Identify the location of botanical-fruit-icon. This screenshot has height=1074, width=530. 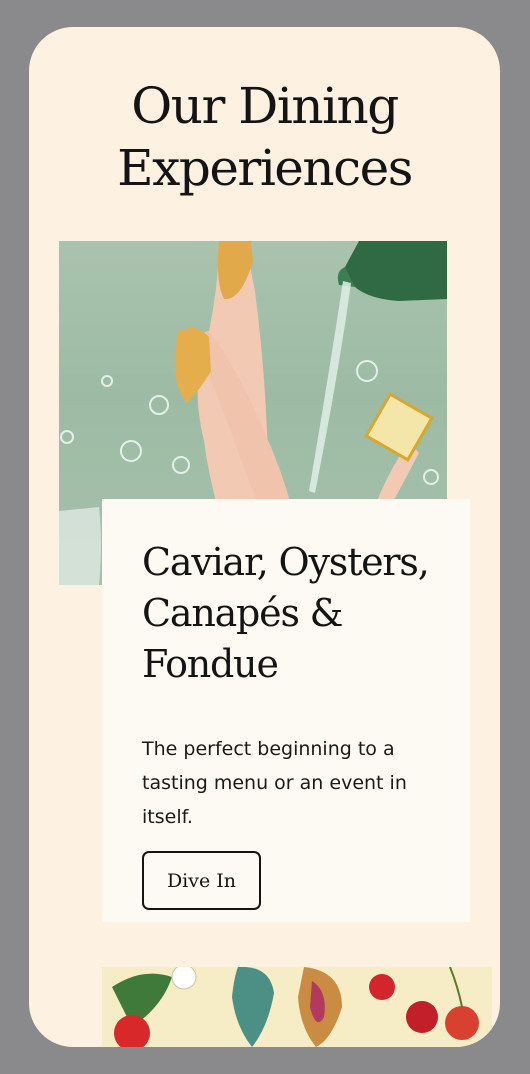
(295, 1007).